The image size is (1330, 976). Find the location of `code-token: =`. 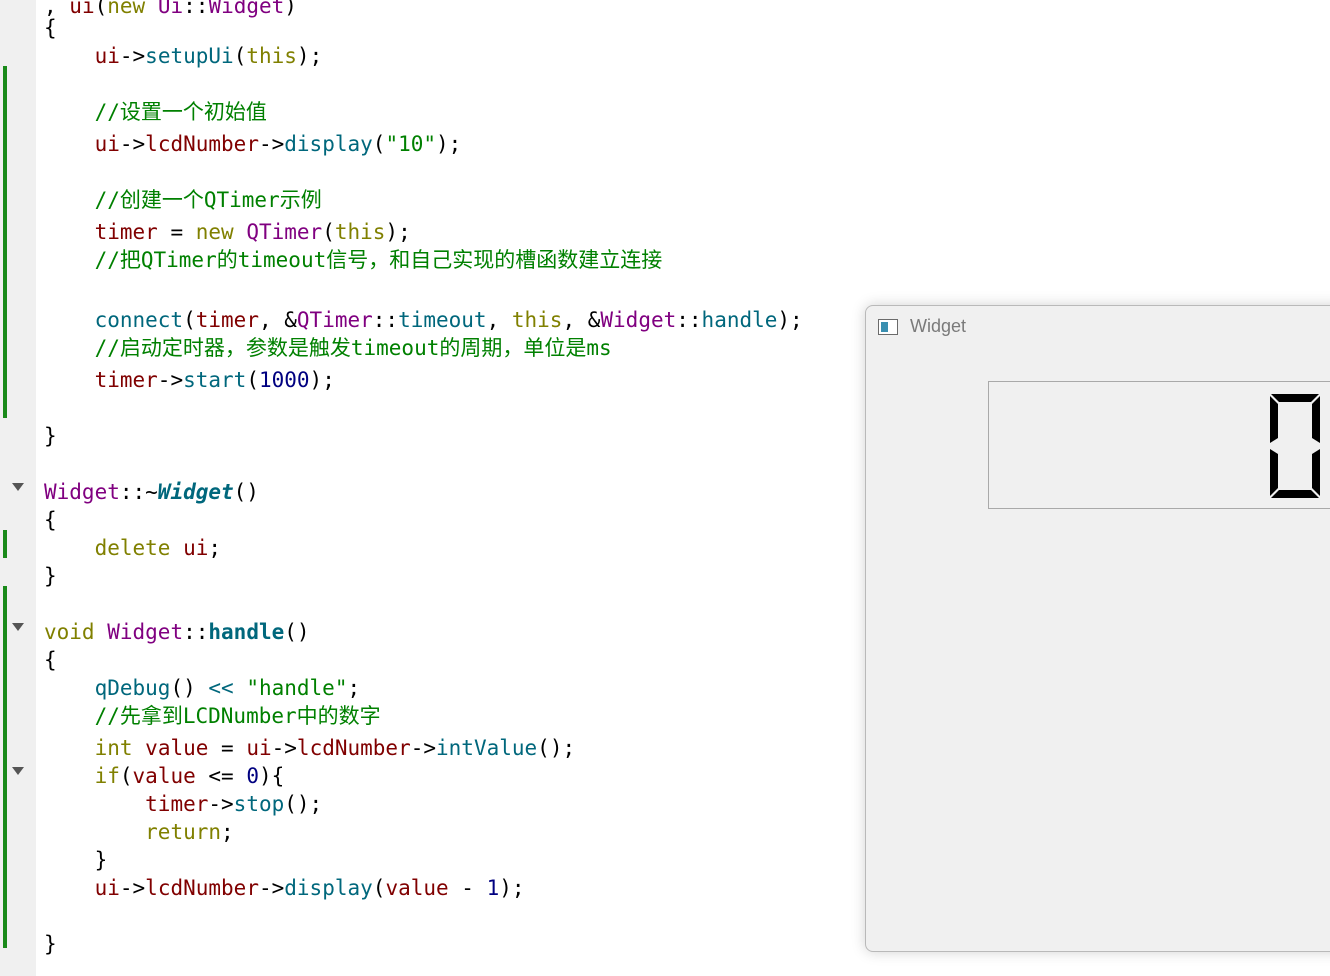

code-token: = is located at coordinates (176, 232).